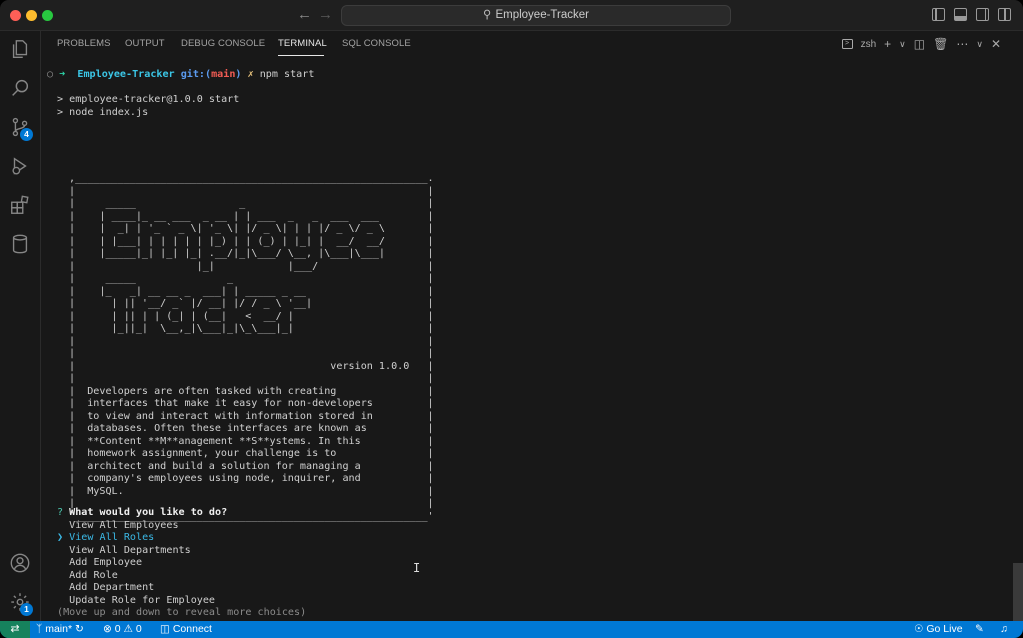 The height and width of the screenshot is (638, 1023). Describe the element at coordinates (938, 629) in the screenshot. I see `go-live-button: ☉ Go Live` at that location.